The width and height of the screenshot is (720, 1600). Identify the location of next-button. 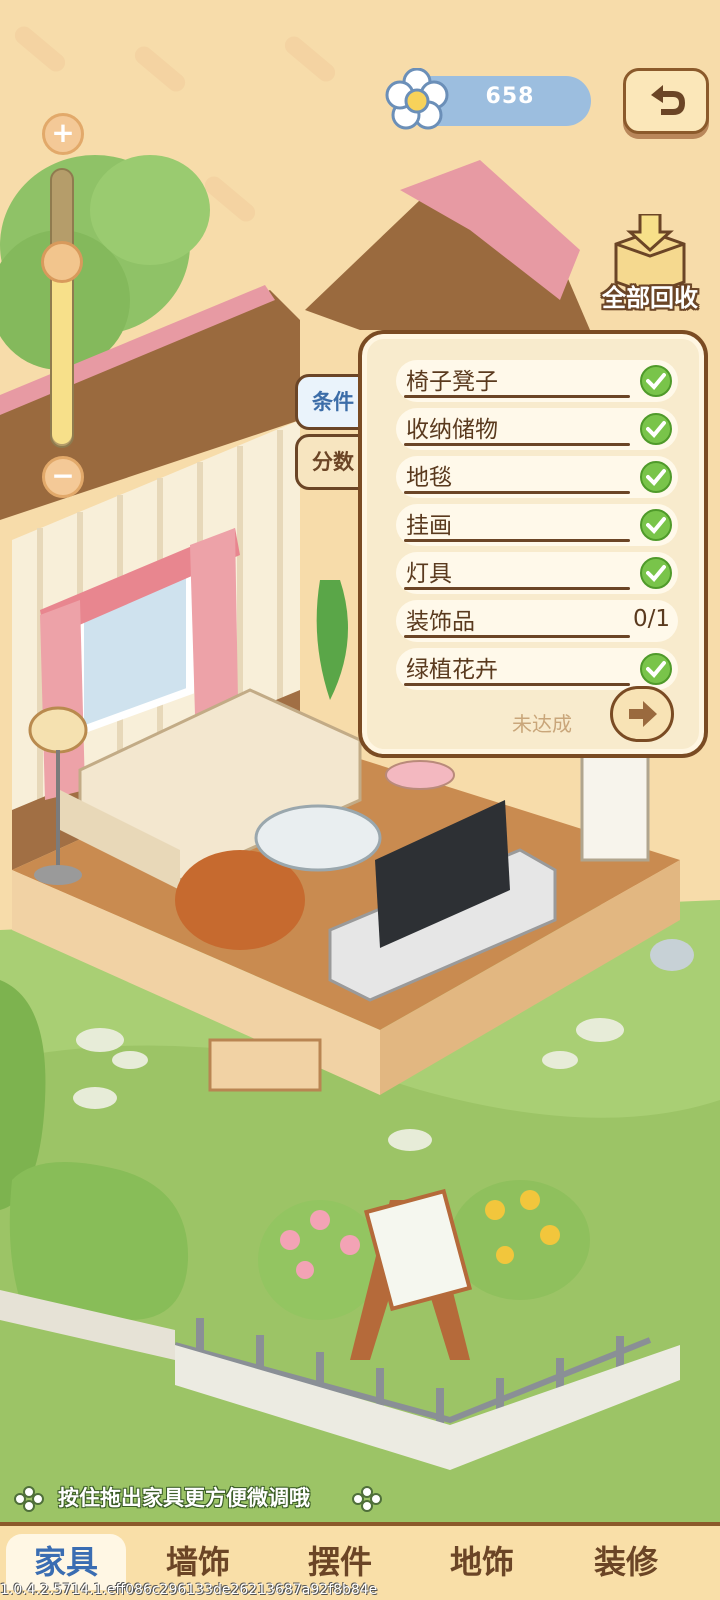
(642, 714).